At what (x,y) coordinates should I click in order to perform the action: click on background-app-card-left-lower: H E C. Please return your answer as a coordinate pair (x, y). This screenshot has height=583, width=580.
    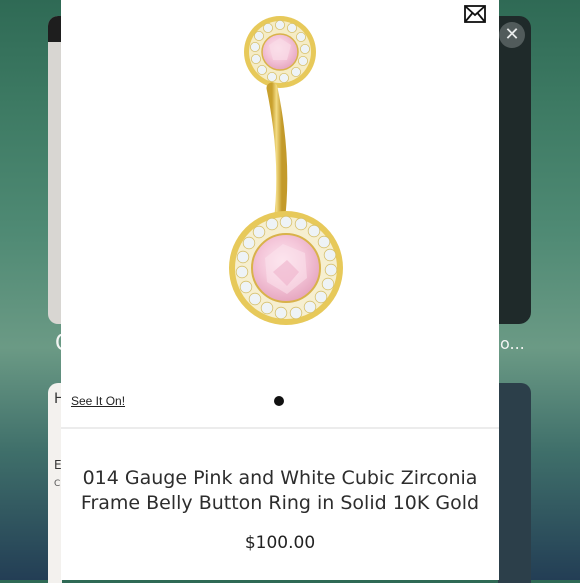
    Looking at the image, I should click on (56, 483).